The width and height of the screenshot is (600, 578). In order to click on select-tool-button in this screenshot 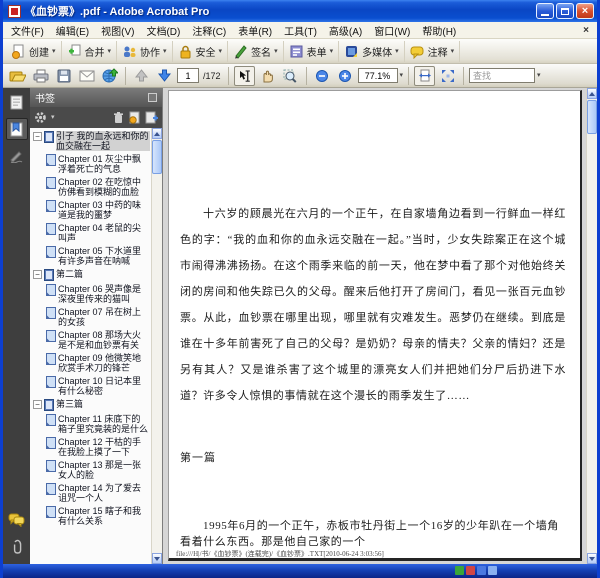, I will do `click(244, 75)`.